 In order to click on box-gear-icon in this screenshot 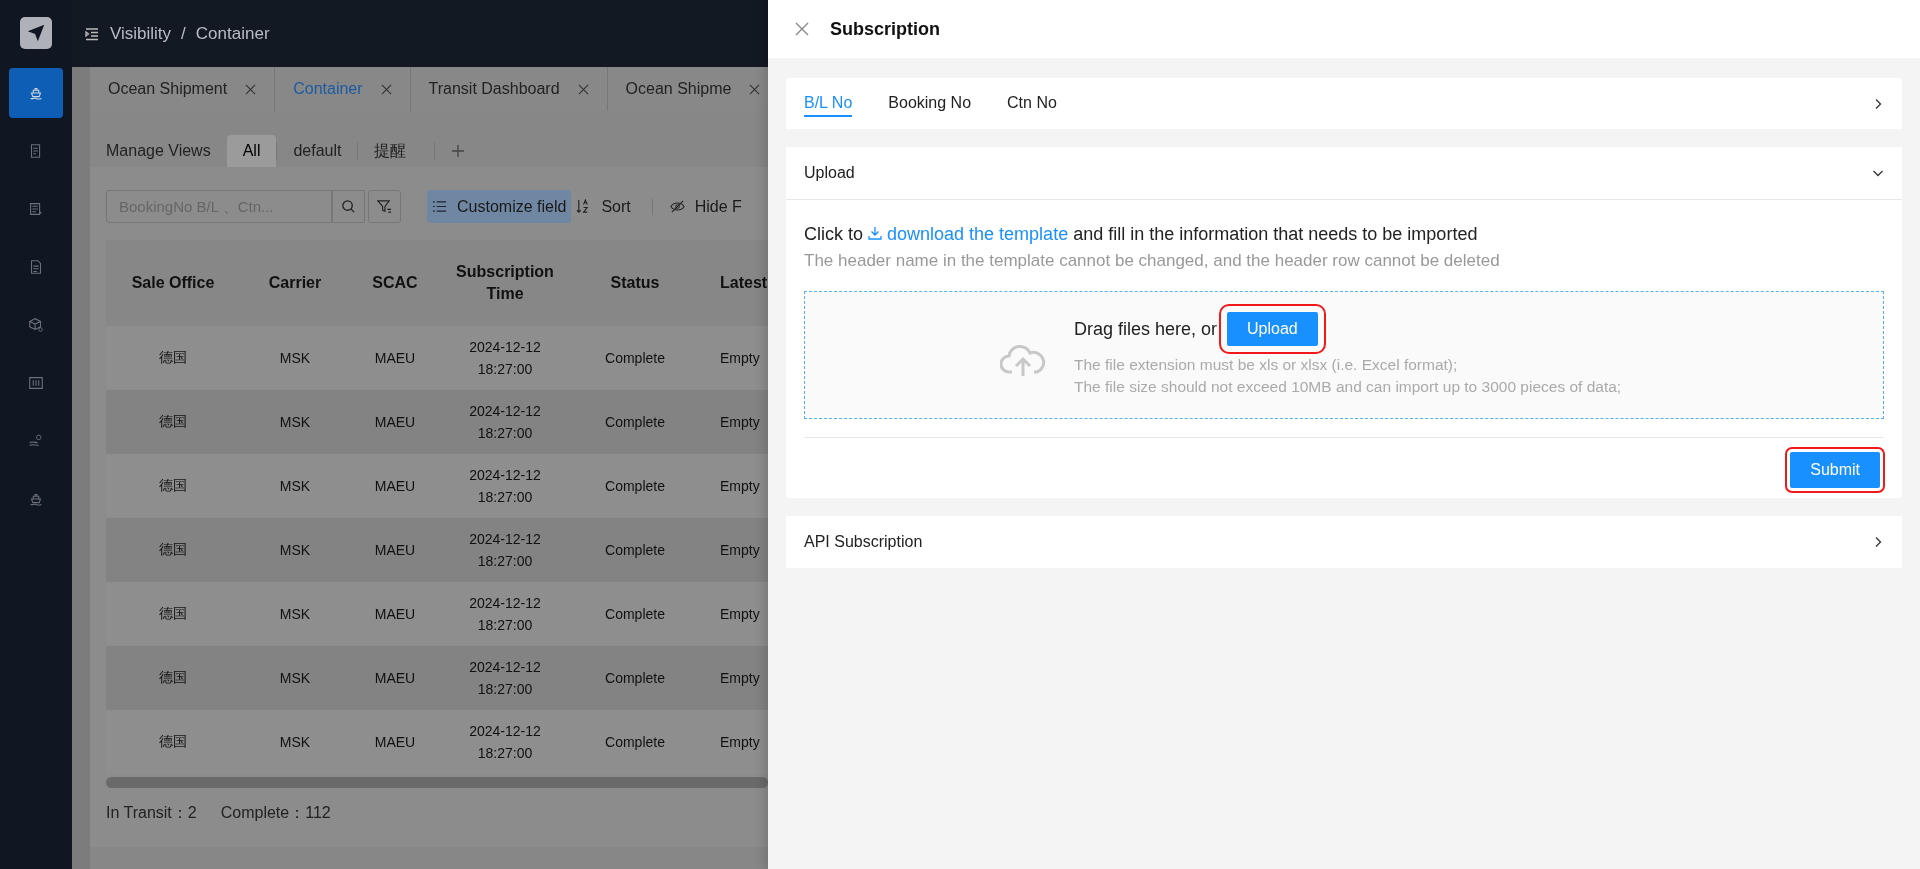, I will do `click(36, 325)`.